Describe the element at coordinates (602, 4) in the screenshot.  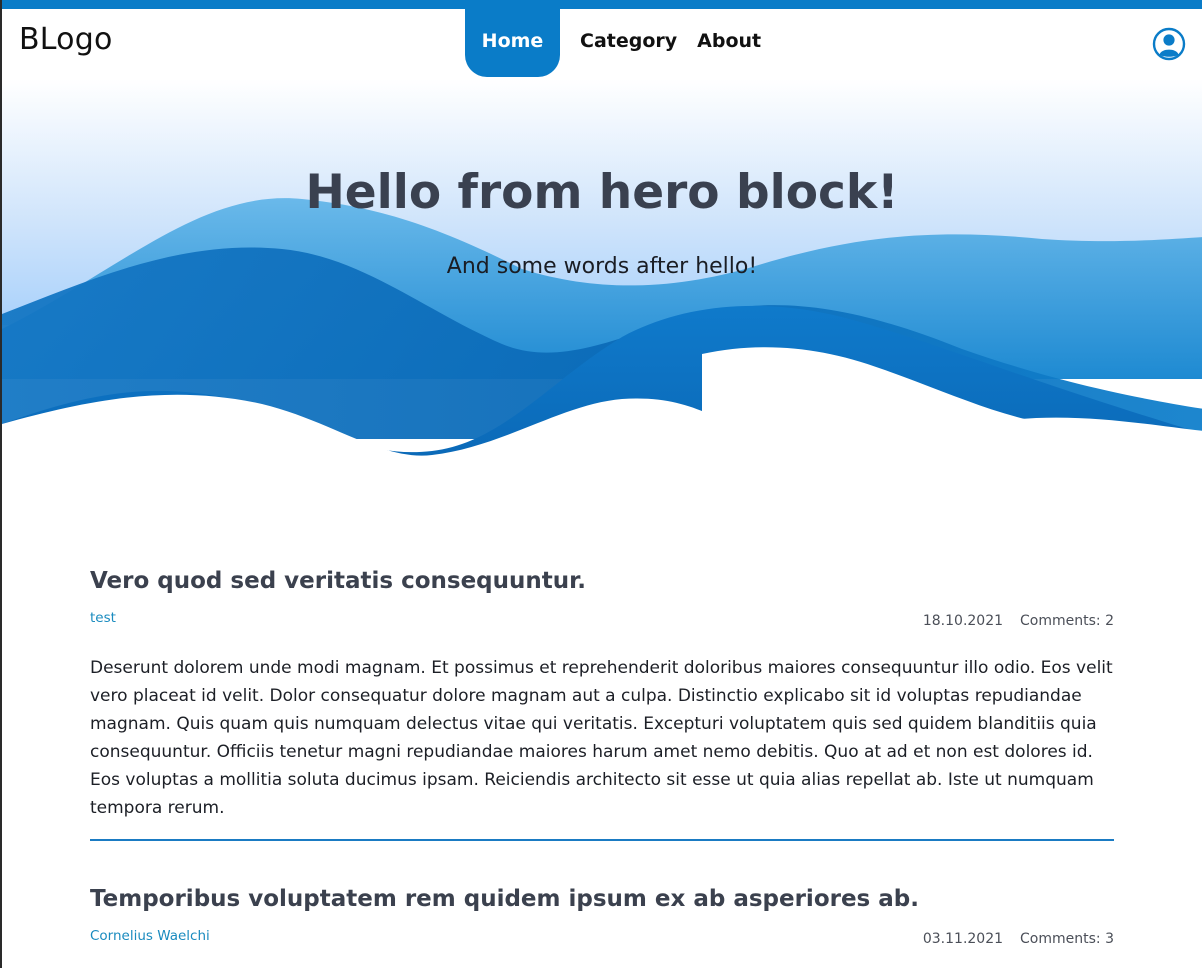
I see `top-accent-bar` at that location.